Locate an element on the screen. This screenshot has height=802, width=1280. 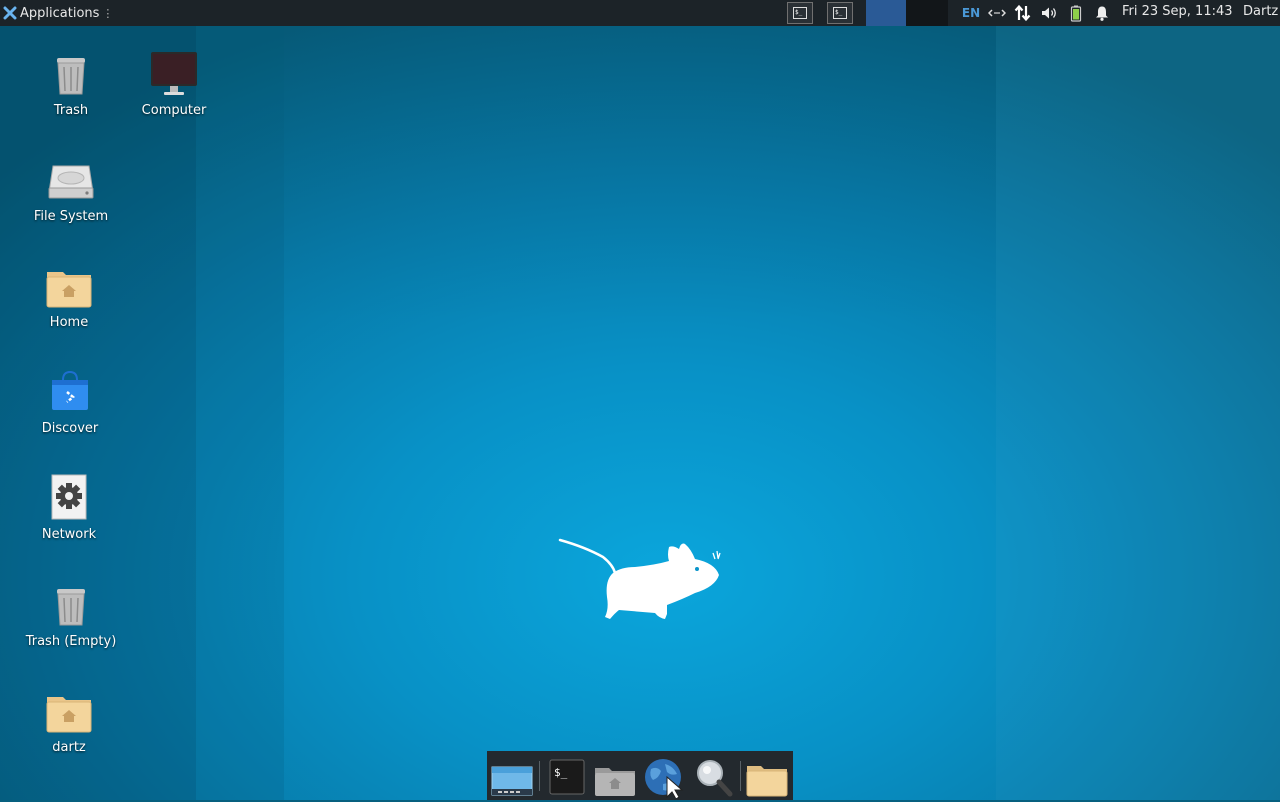
dock-app-finder is located at coordinates (713, 777).